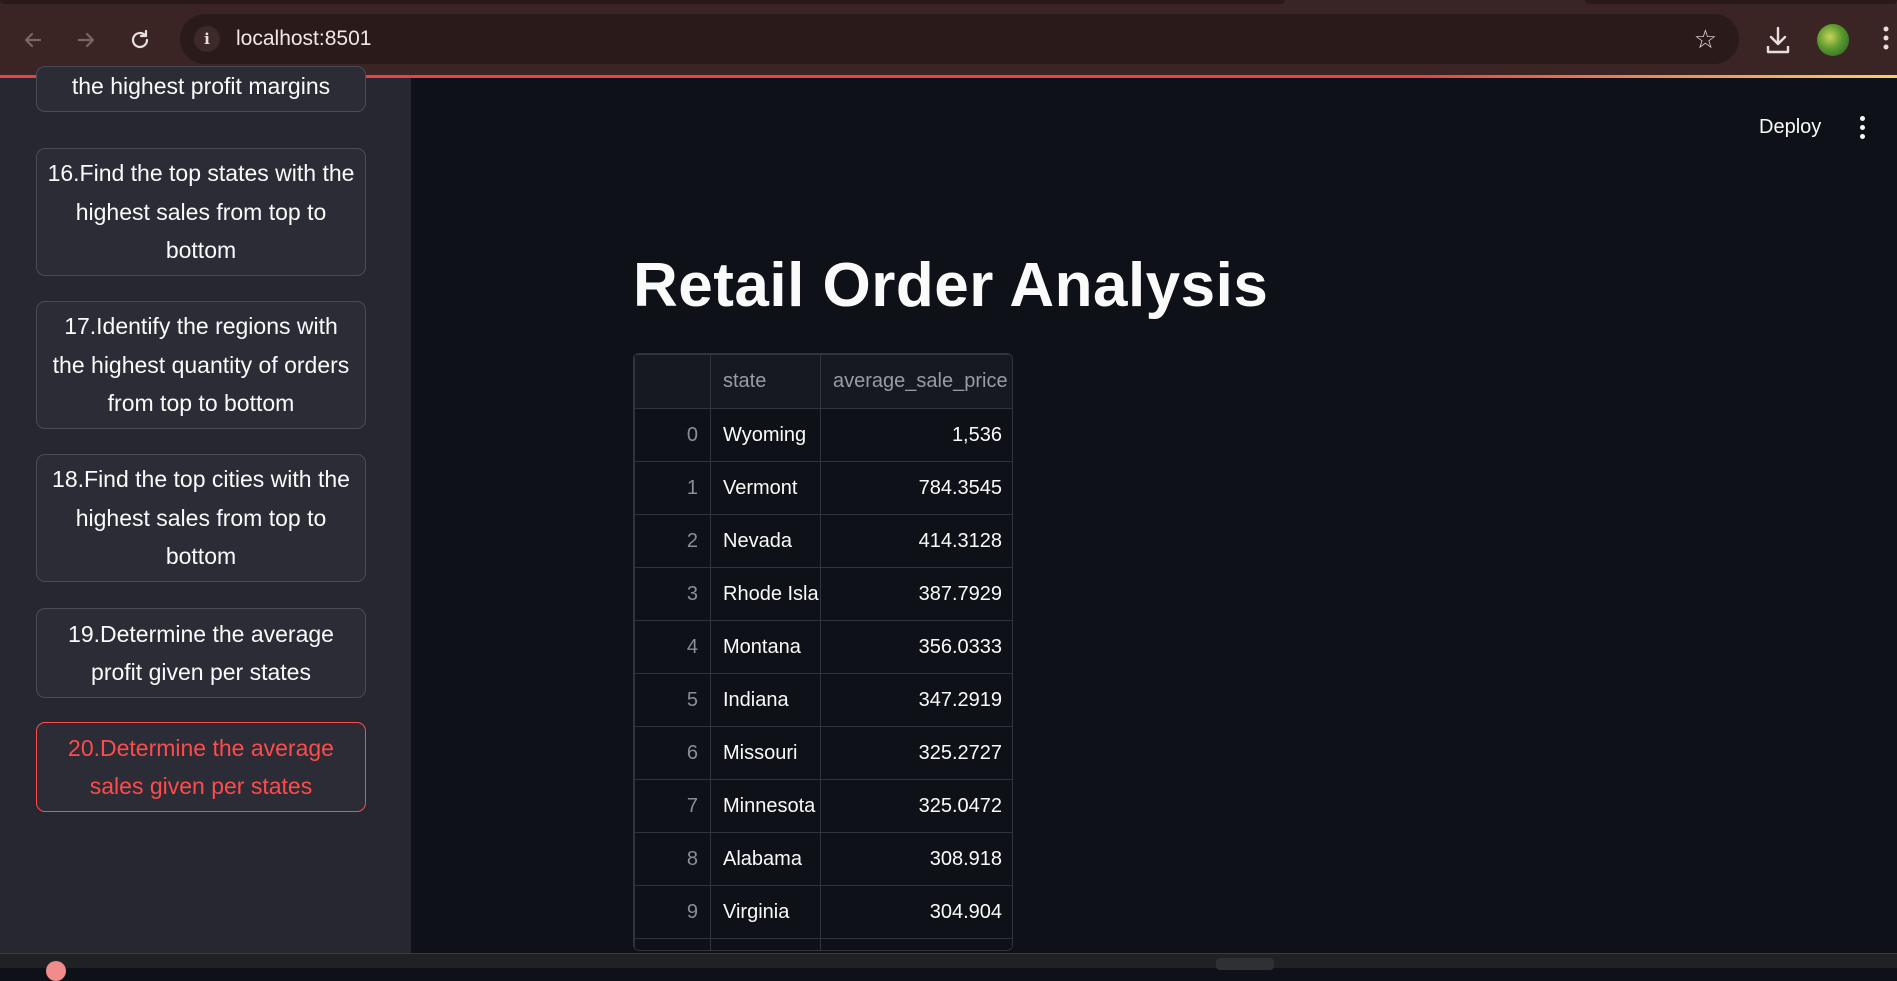 Image resolution: width=1897 pixels, height=981 pixels. I want to click on table-row: 2 Nevada 414.3128, so click(823, 541).